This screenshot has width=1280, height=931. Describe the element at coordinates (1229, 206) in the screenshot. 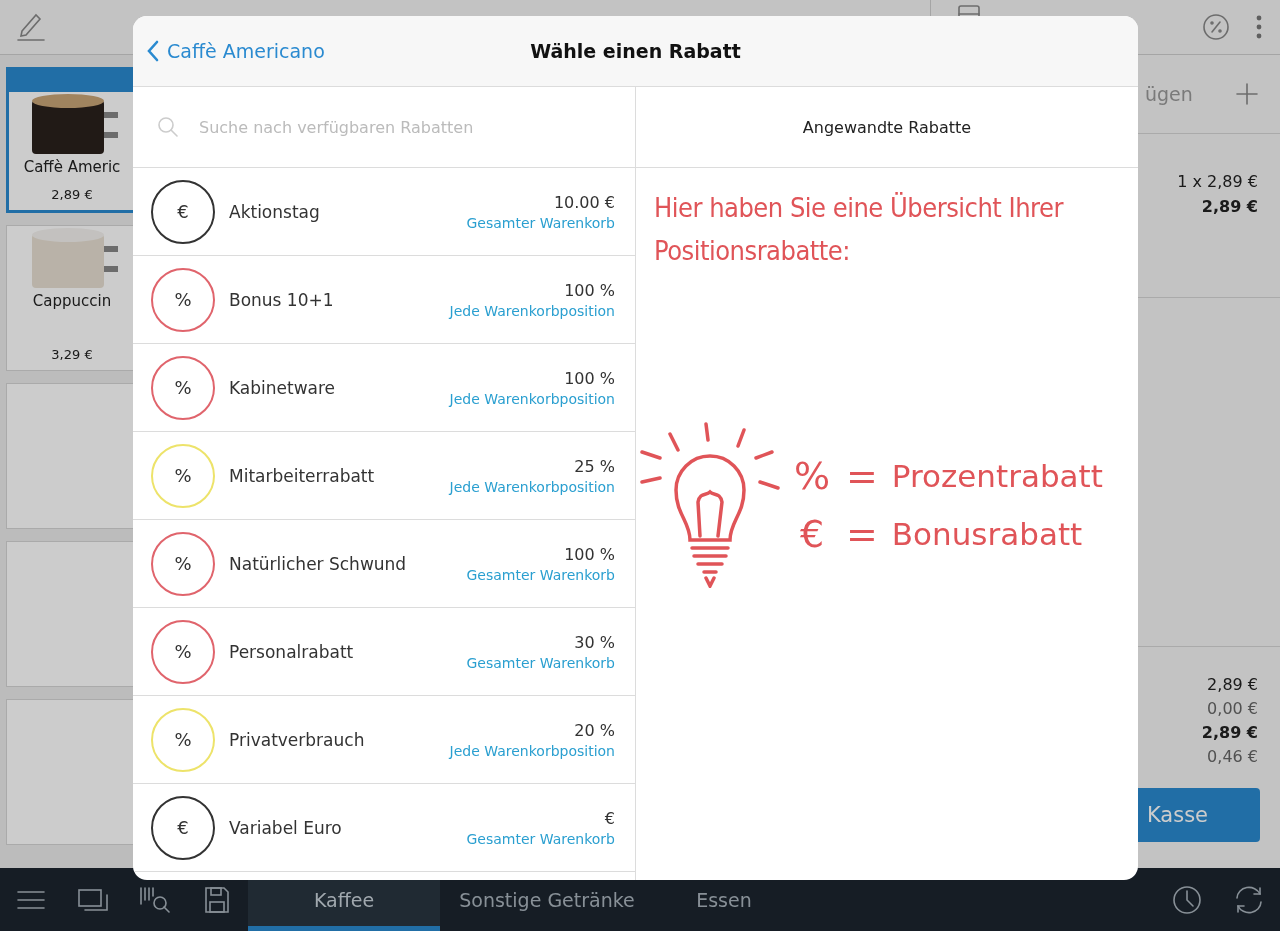

I see `item-total: 2,89 €` at that location.